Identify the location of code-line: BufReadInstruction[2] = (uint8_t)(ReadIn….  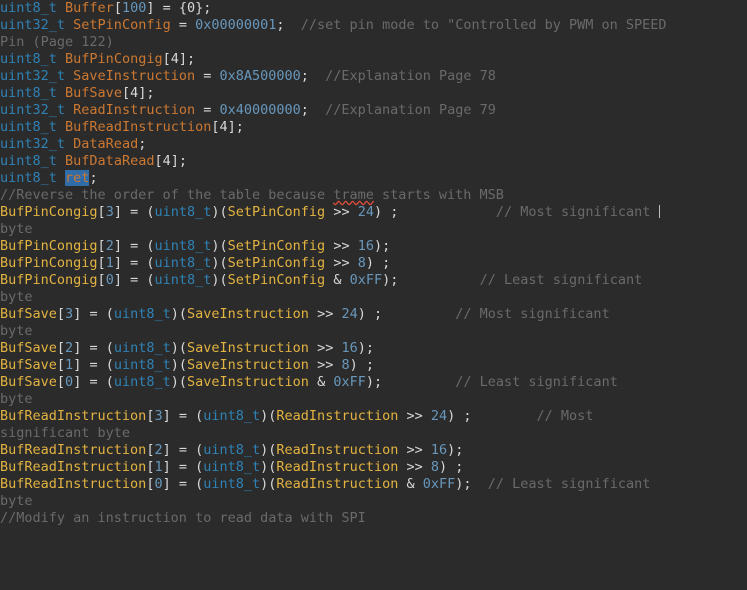
(373, 450).